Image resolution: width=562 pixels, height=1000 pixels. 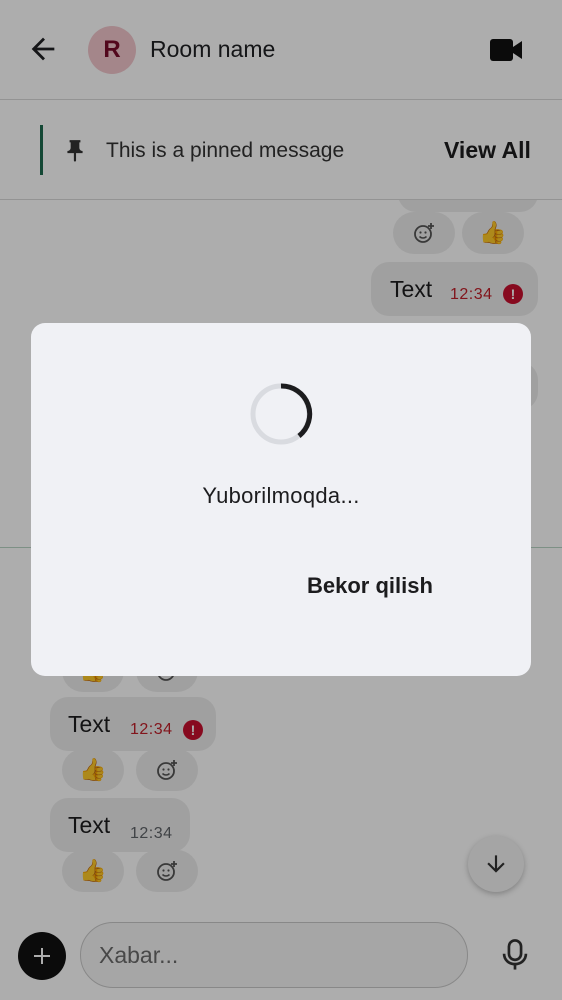 I want to click on loading-spinner-icon, so click(x=281, y=414).